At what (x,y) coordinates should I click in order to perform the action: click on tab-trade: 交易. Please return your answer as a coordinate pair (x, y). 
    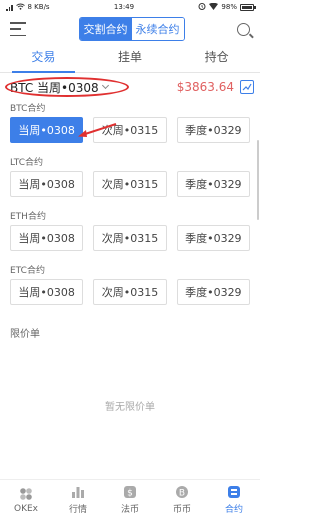
    Looking at the image, I should click on (43, 58).